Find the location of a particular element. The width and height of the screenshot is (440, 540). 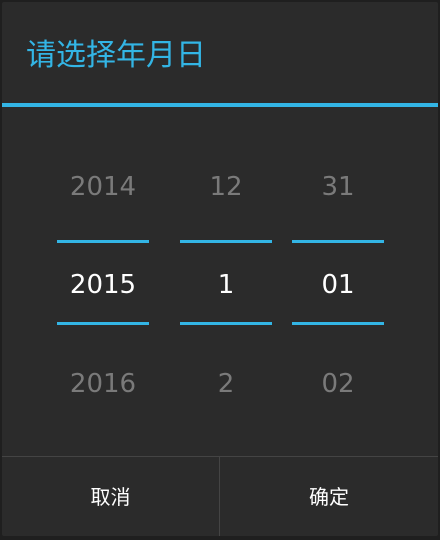

day-picker: 31 01 02 is located at coordinates (338, 282).